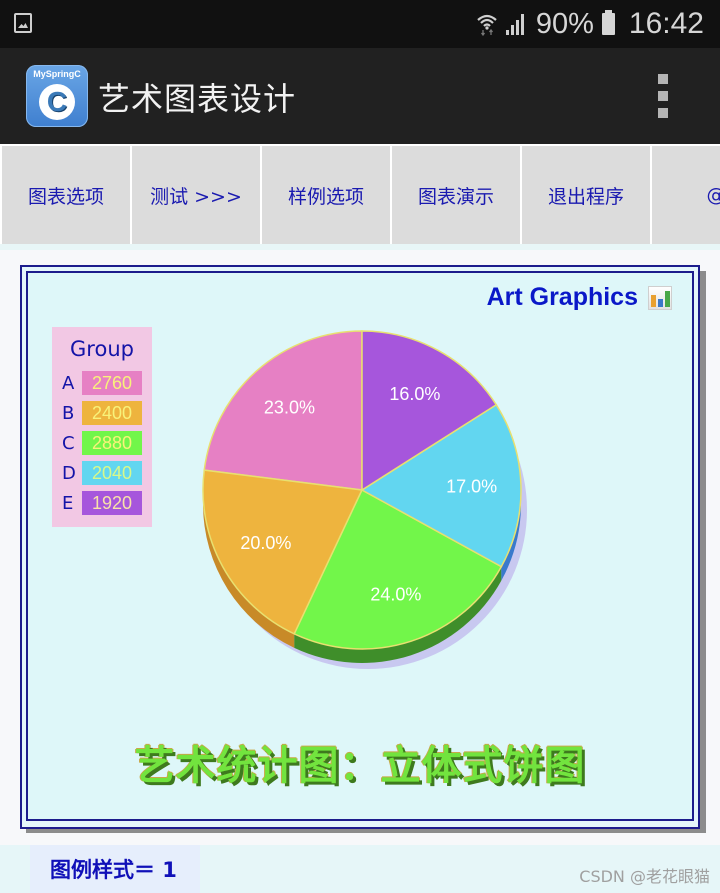 The image size is (720, 893). Describe the element at coordinates (686, 195) in the screenshot. I see `at-button: @` at that location.